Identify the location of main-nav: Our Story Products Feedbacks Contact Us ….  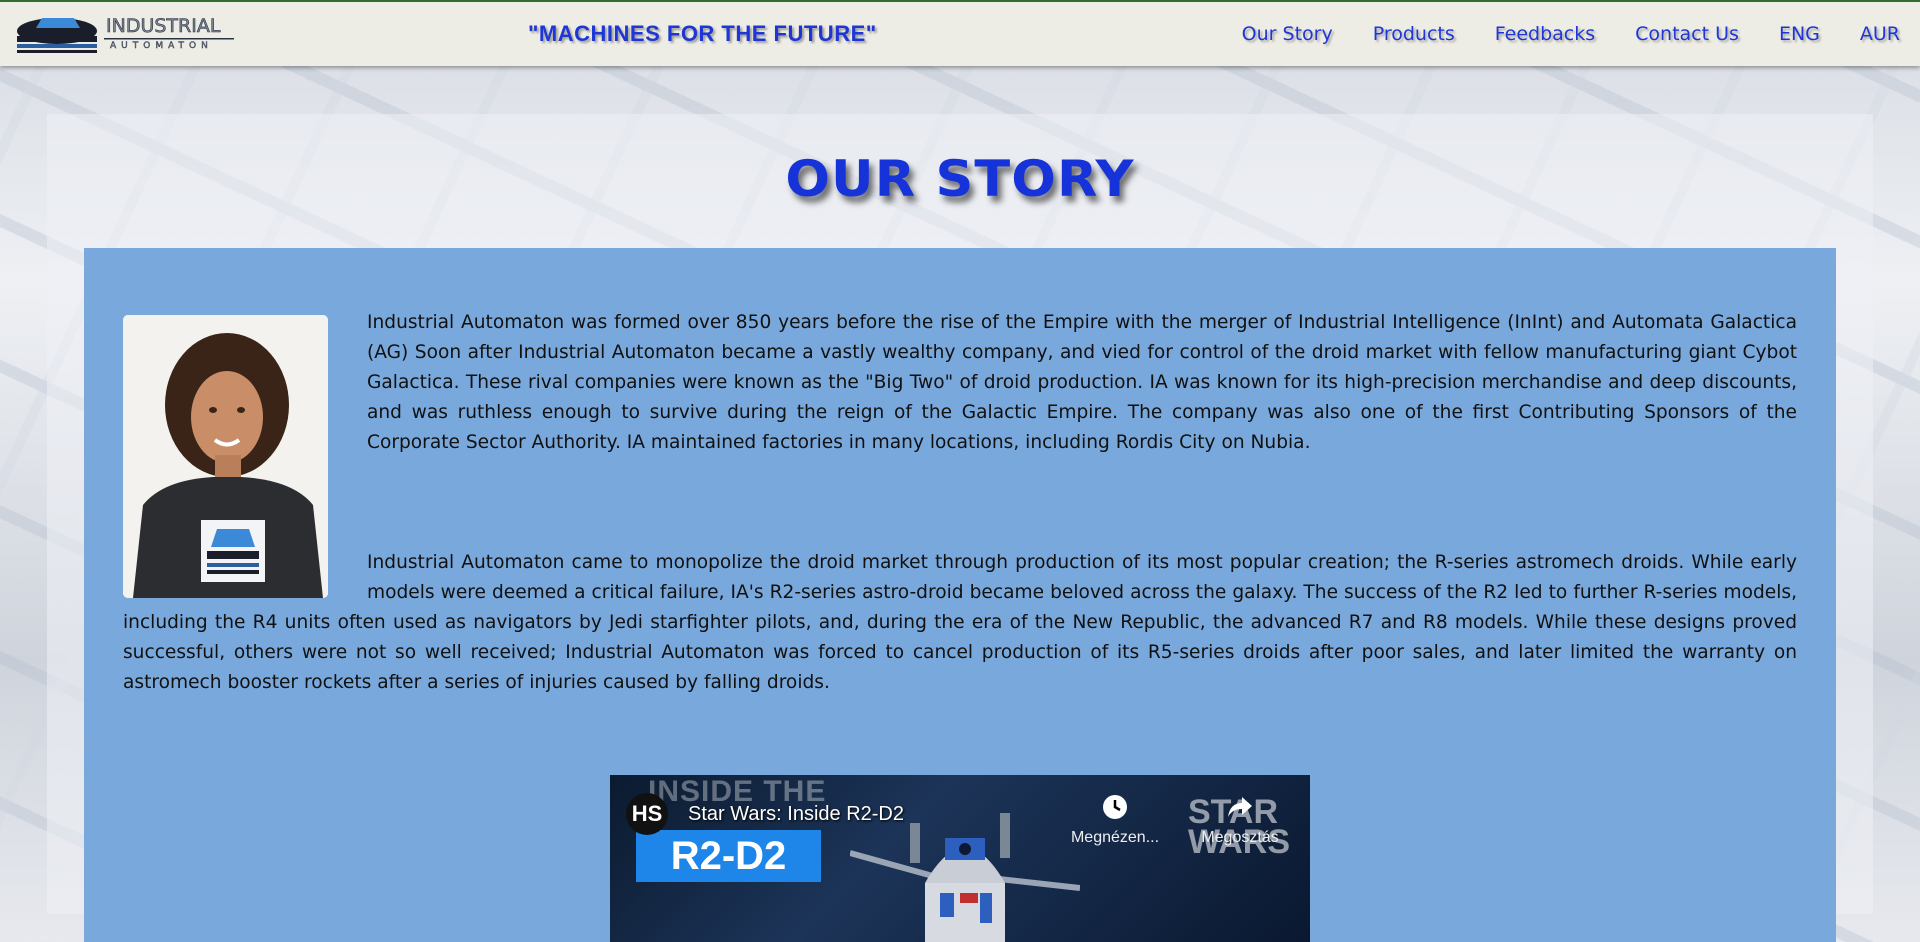
(1571, 34).